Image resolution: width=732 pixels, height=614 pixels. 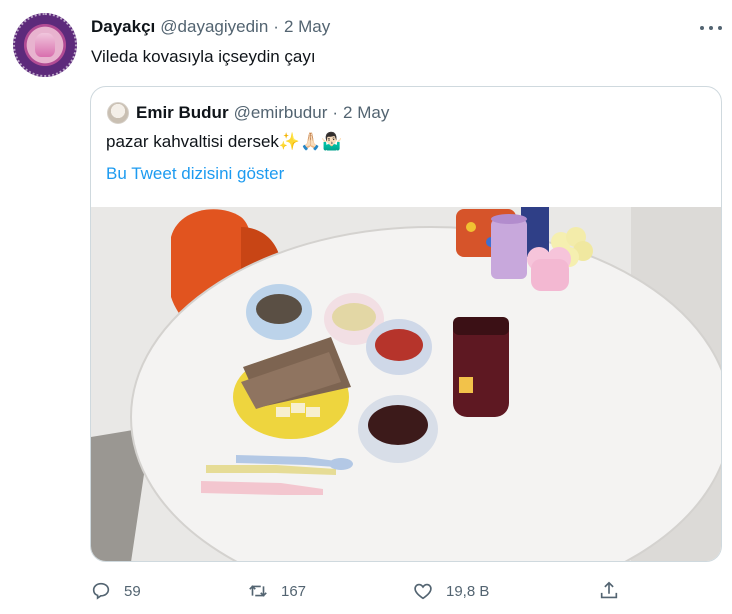 I want to click on author-name: Dayakçı, so click(x=123, y=27).